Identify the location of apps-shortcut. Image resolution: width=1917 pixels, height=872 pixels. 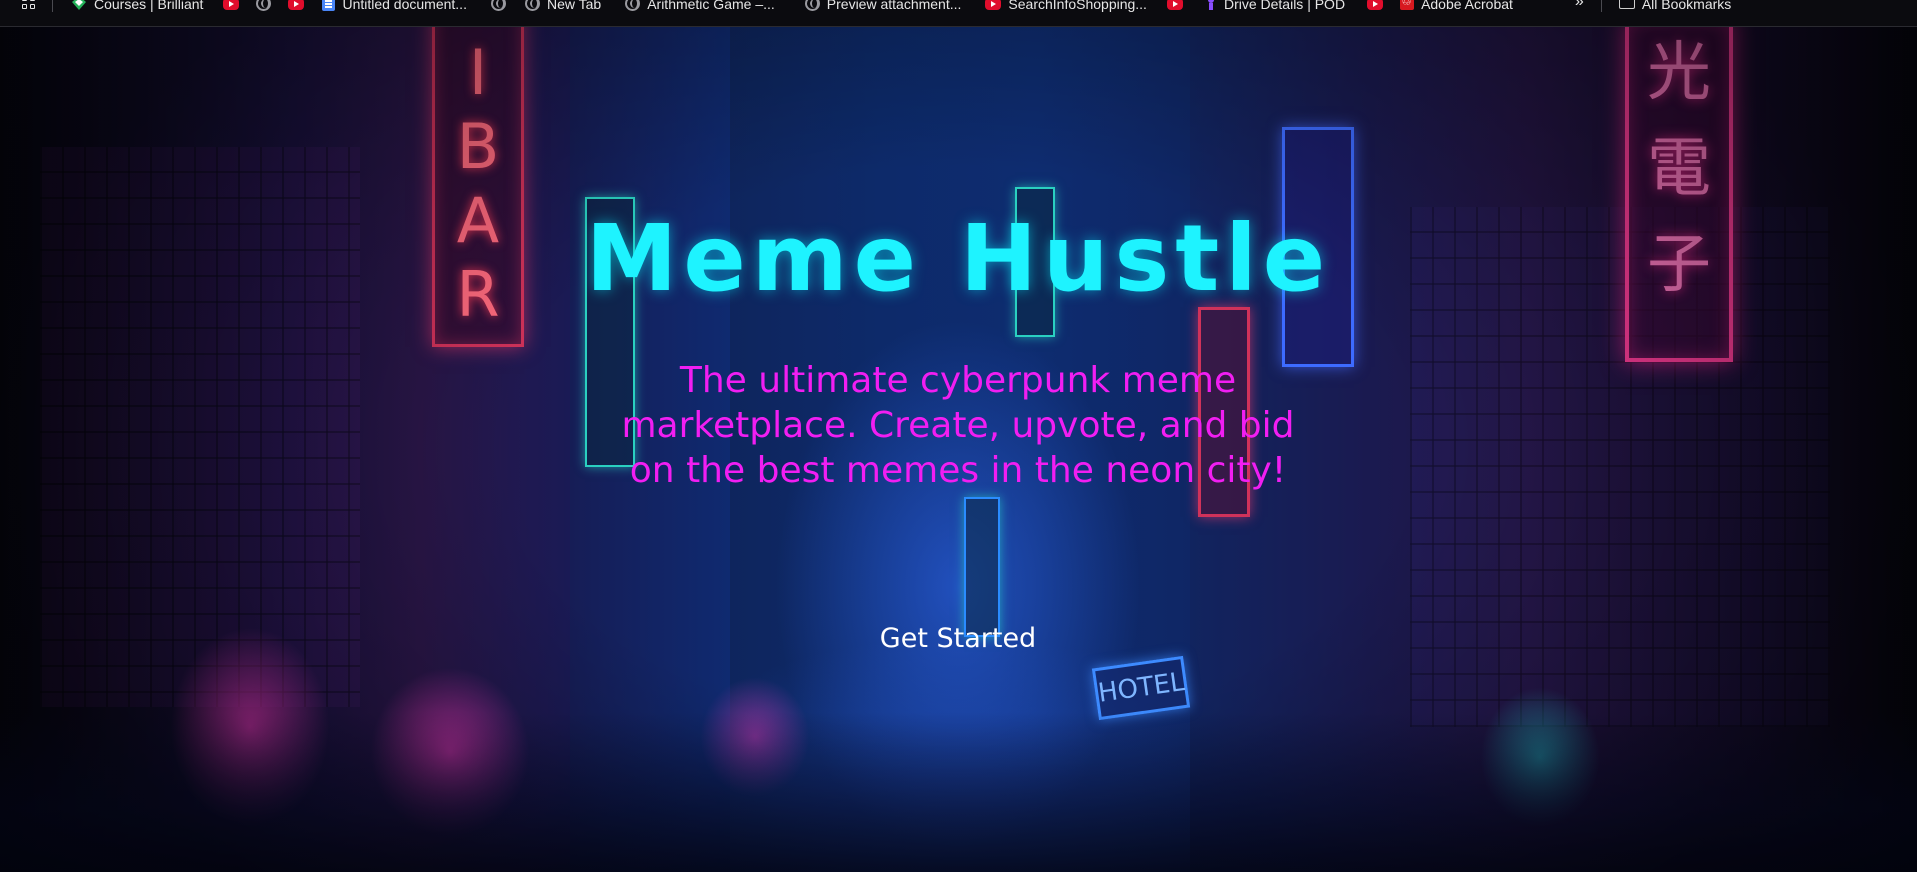
(29, 5).